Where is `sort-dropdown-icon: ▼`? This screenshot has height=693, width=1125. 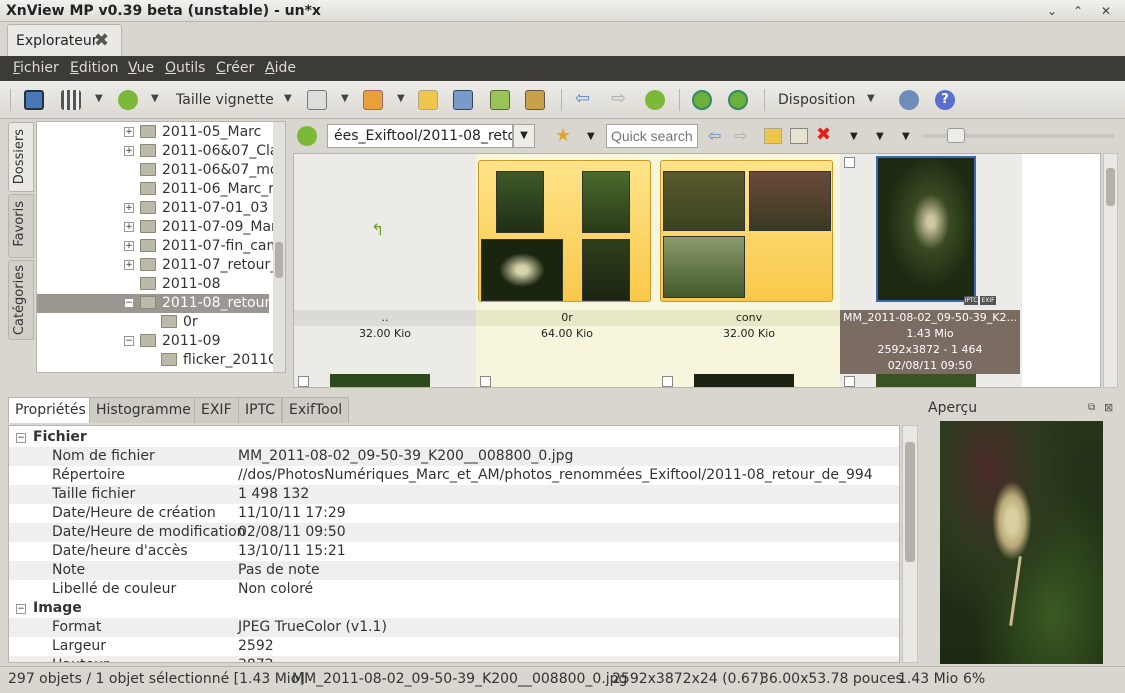
sort-dropdown-icon: ▼ is located at coordinates (155, 98).